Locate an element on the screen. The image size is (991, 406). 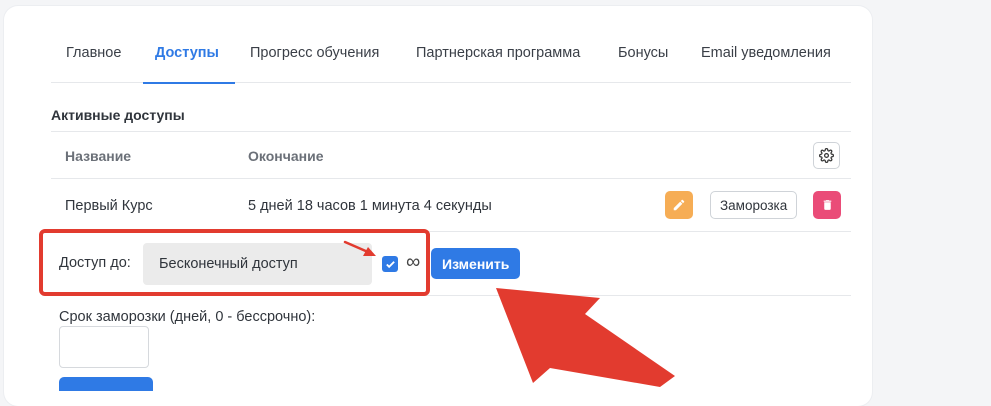
pencil-icon is located at coordinates (679, 205).